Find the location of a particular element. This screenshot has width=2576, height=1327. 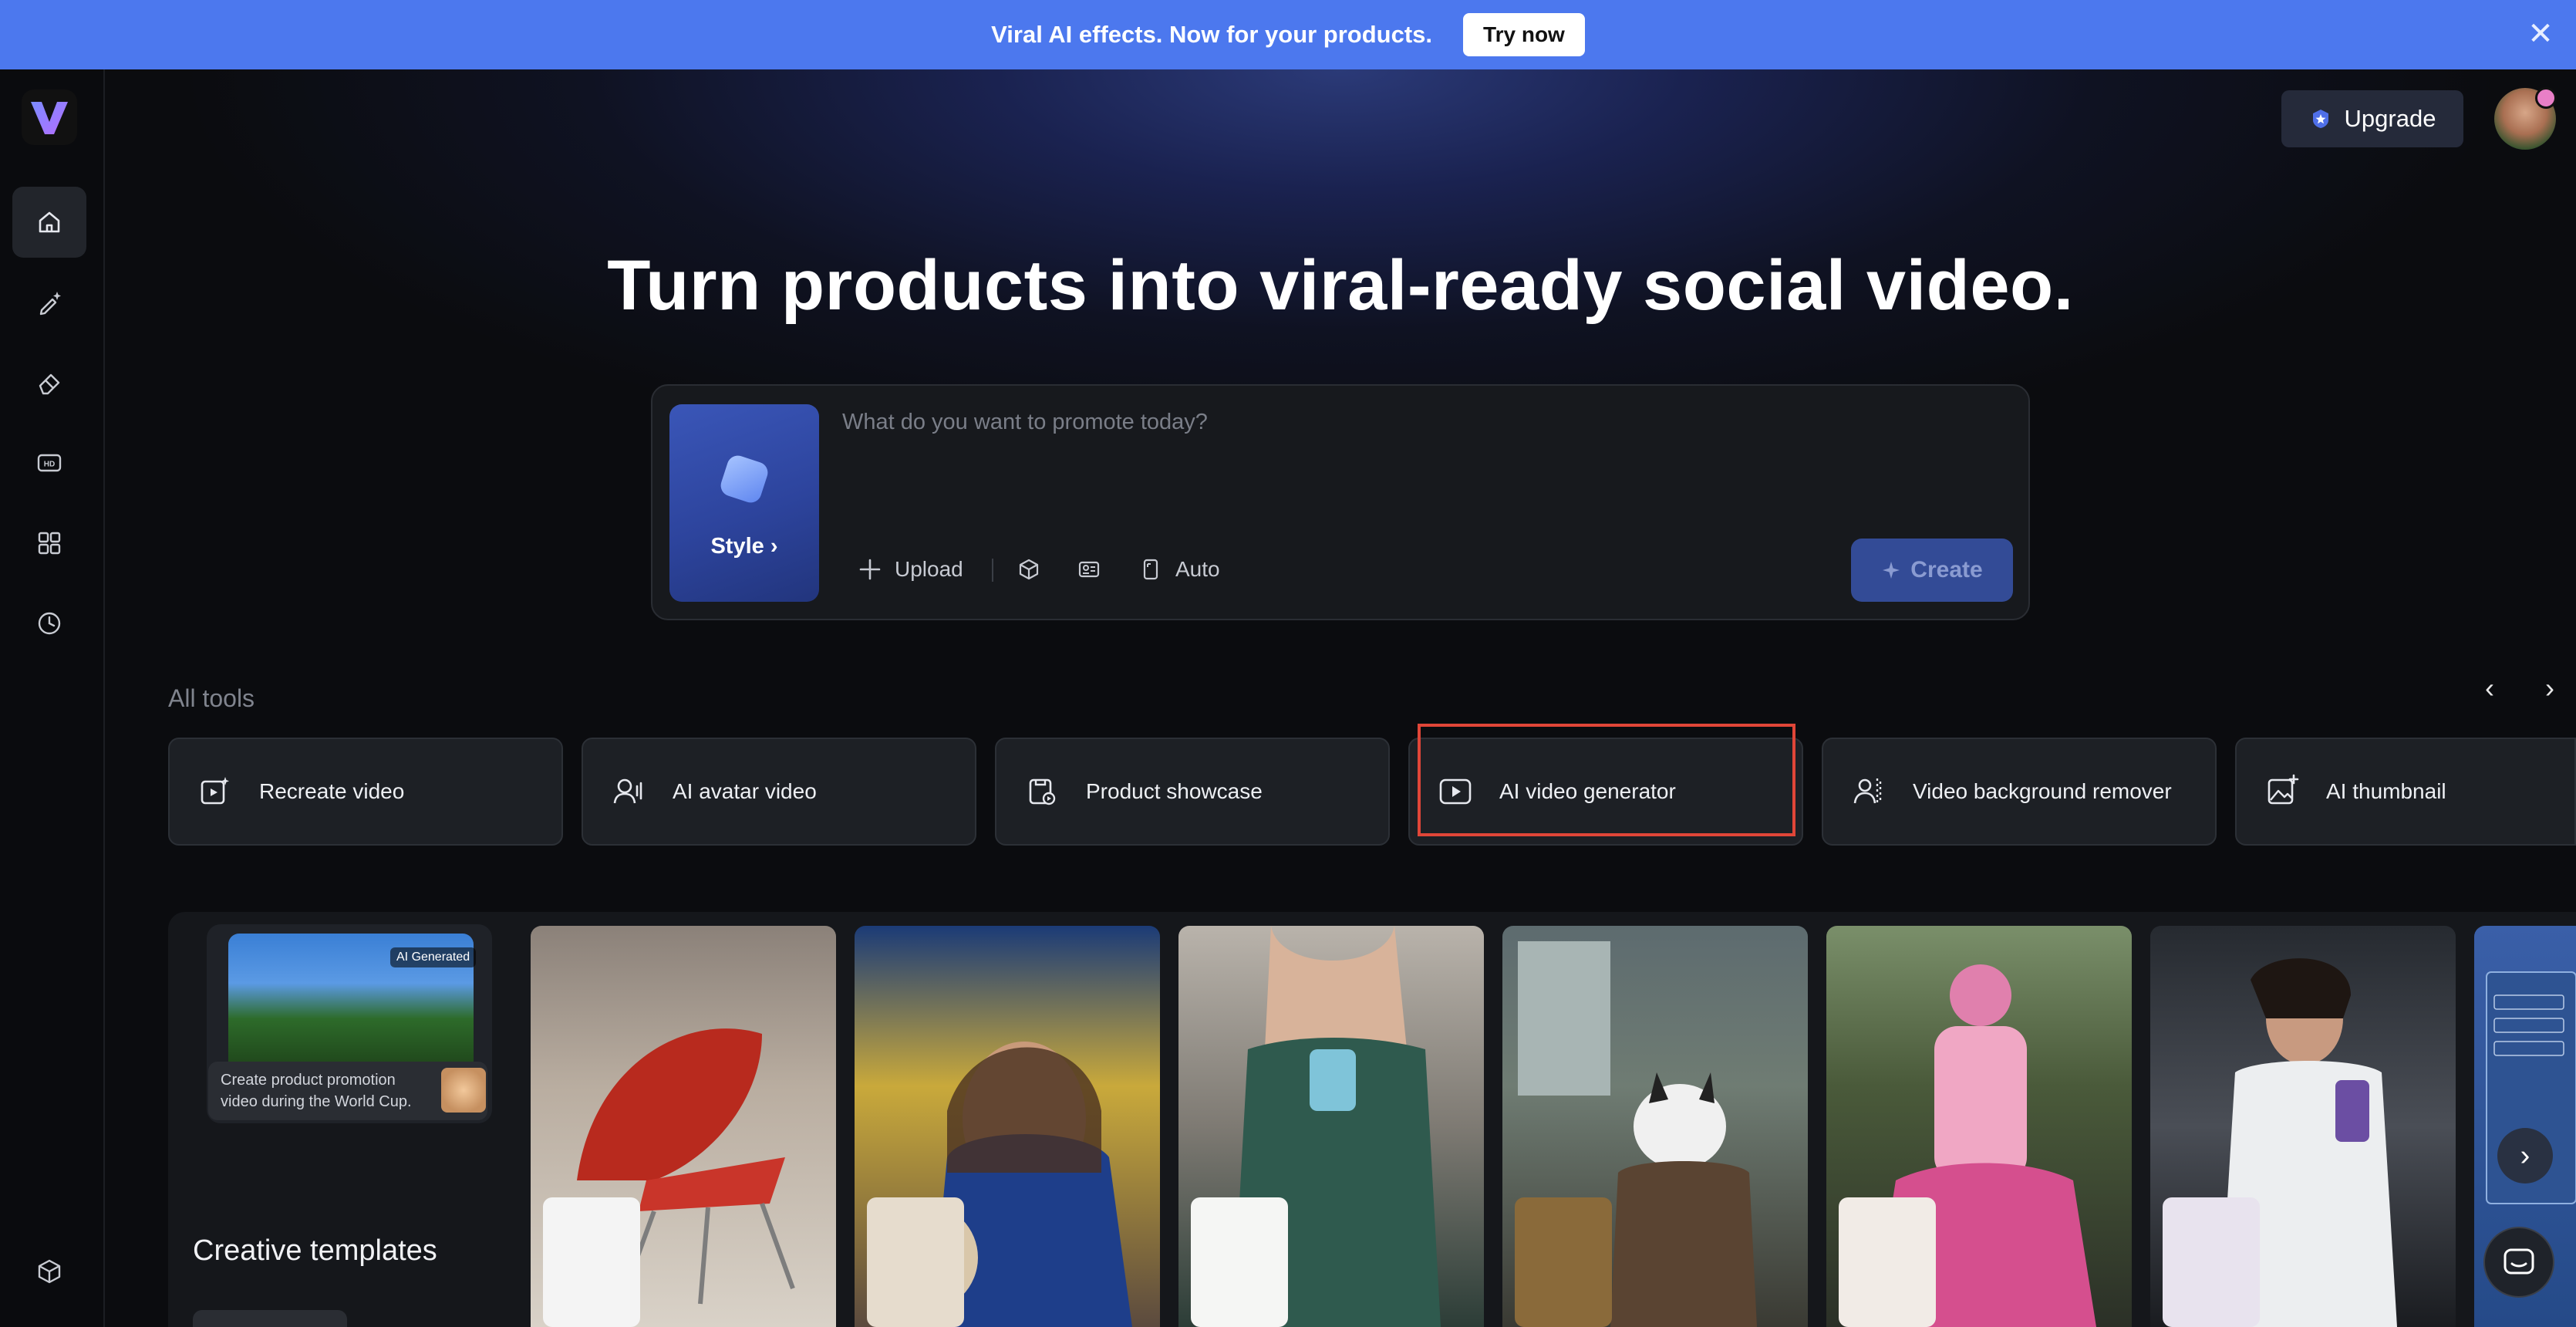

style-icon is located at coordinates (744, 479).